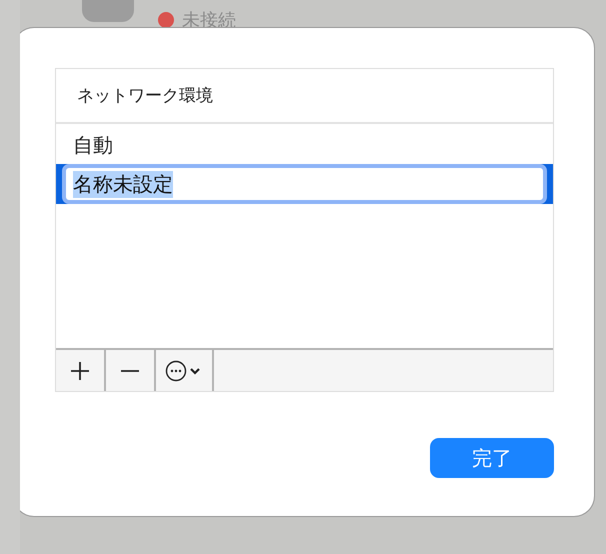 This screenshot has height=554, width=606. I want to click on column-header: ネットワーク環境, so click(304, 96).